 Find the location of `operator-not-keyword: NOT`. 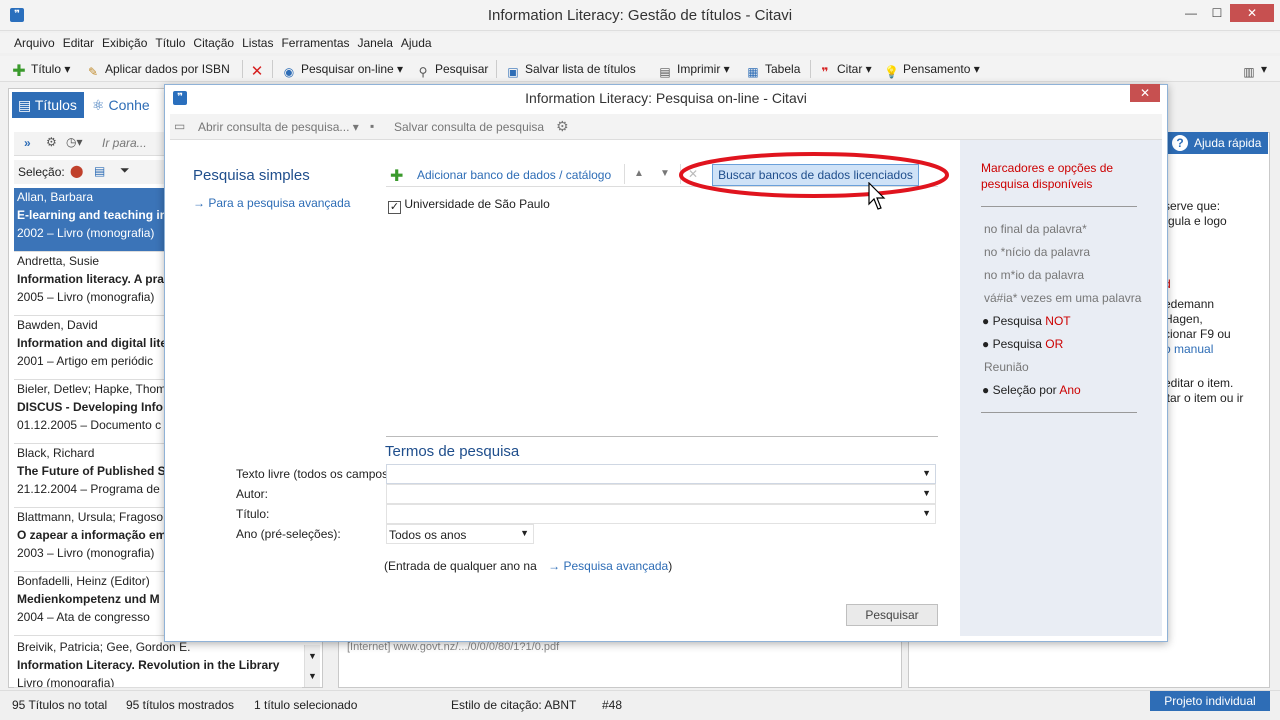

operator-not-keyword: NOT is located at coordinates (1058, 321).